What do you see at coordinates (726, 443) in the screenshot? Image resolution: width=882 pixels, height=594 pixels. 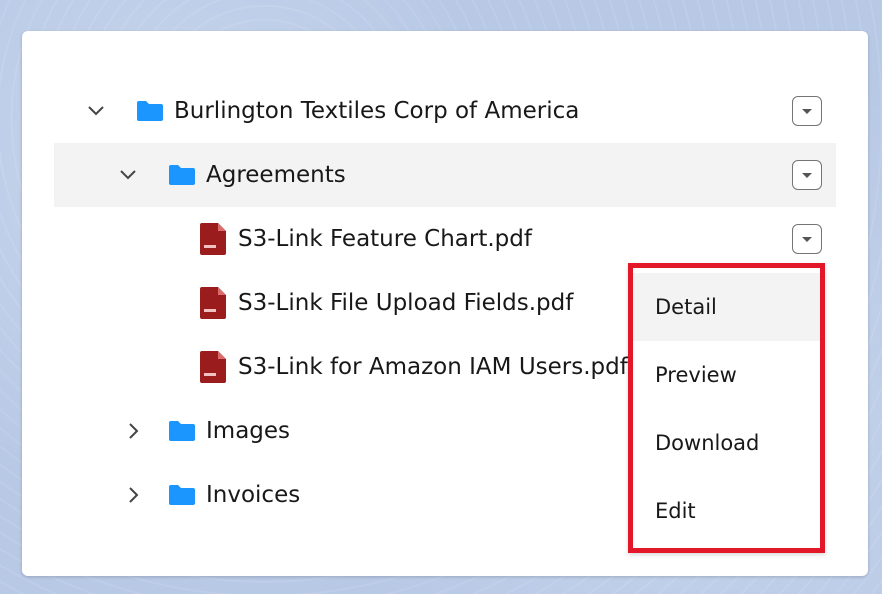 I see `menu-item-download: Download` at bounding box center [726, 443].